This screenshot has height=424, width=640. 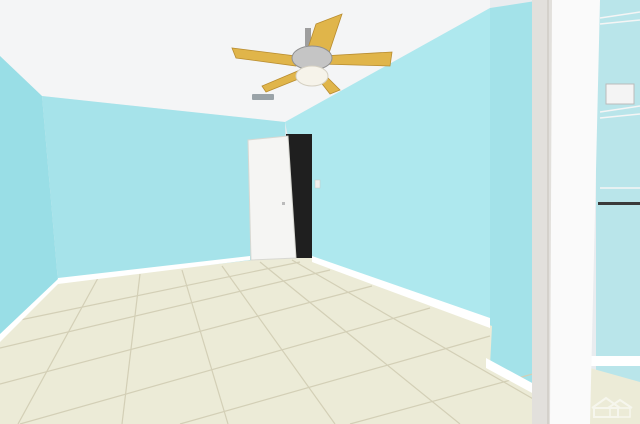 What do you see at coordinates (619, 203) in the screenshot?
I see `closet-rod` at bounding box center [619, 203].